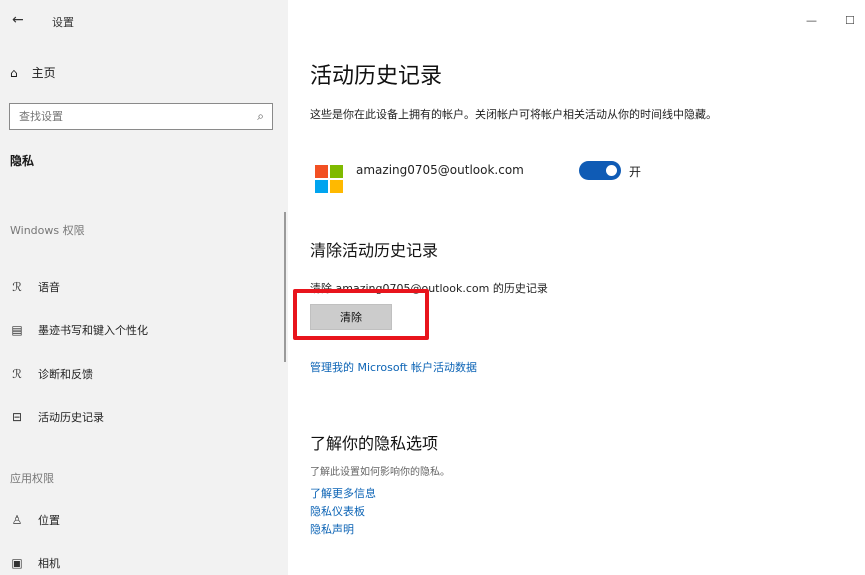 The width and height of the screenshot is (865, 575). I want to click on sidebar-item-activity-history: ⊟ 活动历史记录, so click(57, 417).